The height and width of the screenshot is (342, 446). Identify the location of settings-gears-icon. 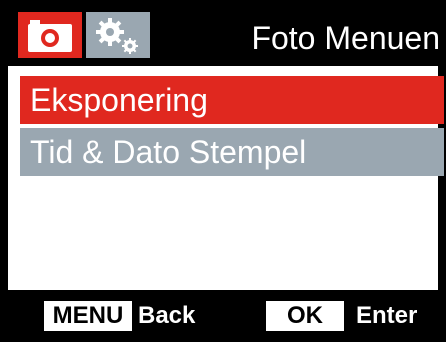
(117, 36).